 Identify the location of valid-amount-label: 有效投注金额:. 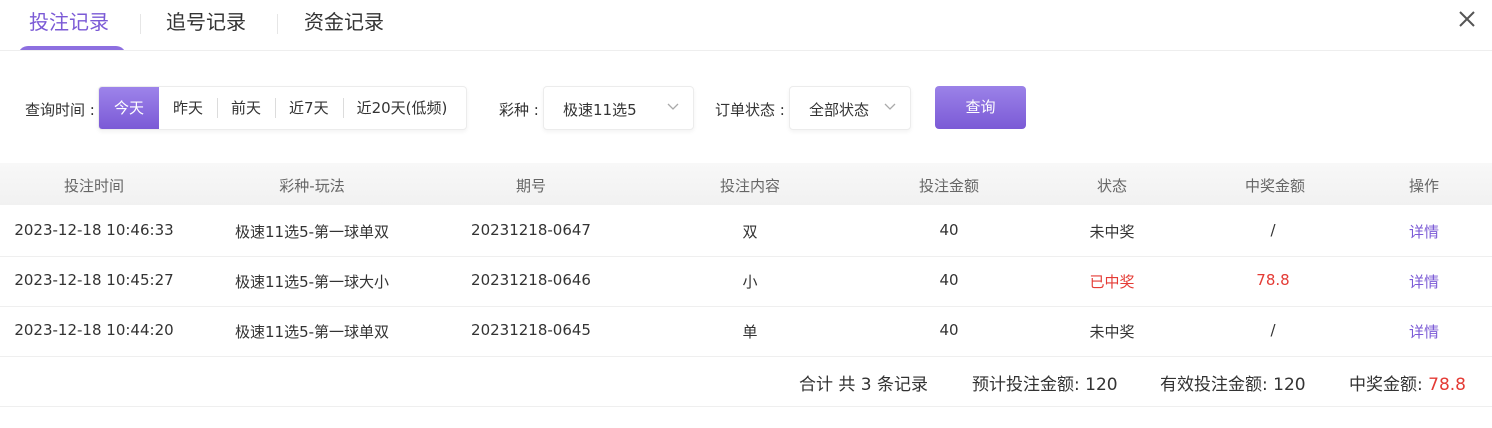
(1214, 385).